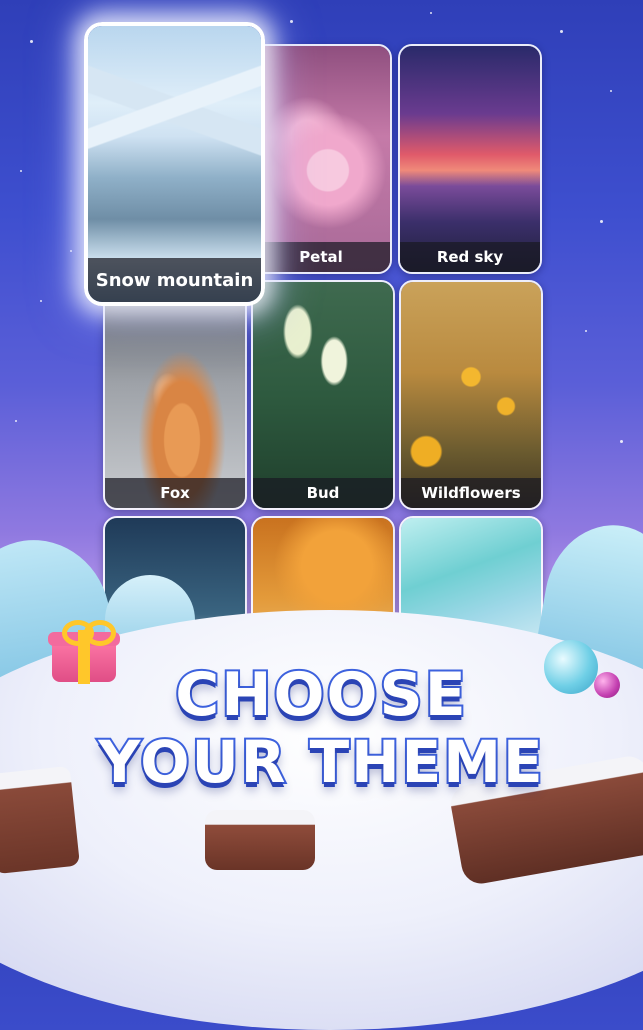  I want to click on theme-label: Bud, so click(323, 493).